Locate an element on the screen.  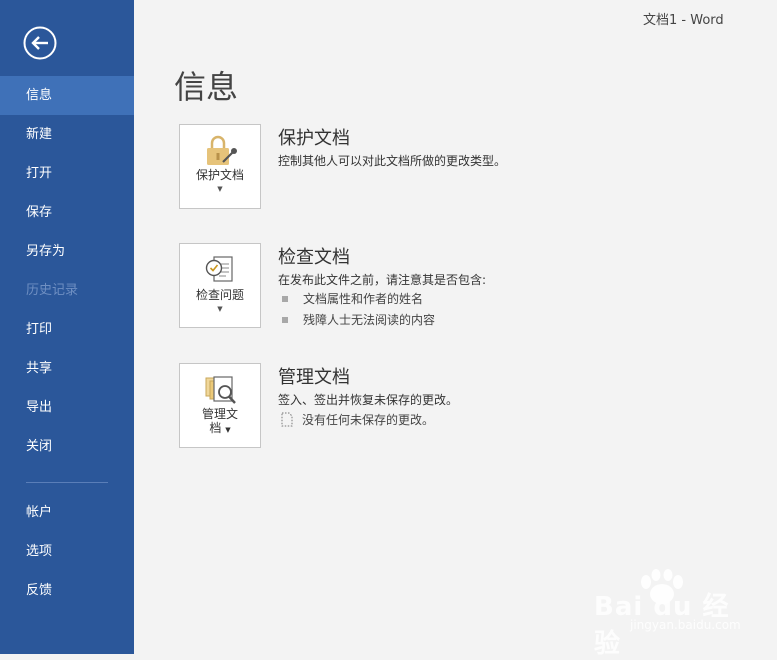
back-arrow-icon is located at coordinates (40, 43).